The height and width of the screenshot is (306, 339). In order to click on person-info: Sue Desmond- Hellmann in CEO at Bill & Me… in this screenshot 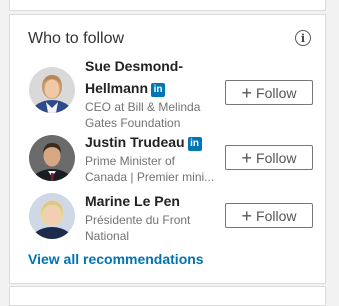, I will do `click(150, 93)`.